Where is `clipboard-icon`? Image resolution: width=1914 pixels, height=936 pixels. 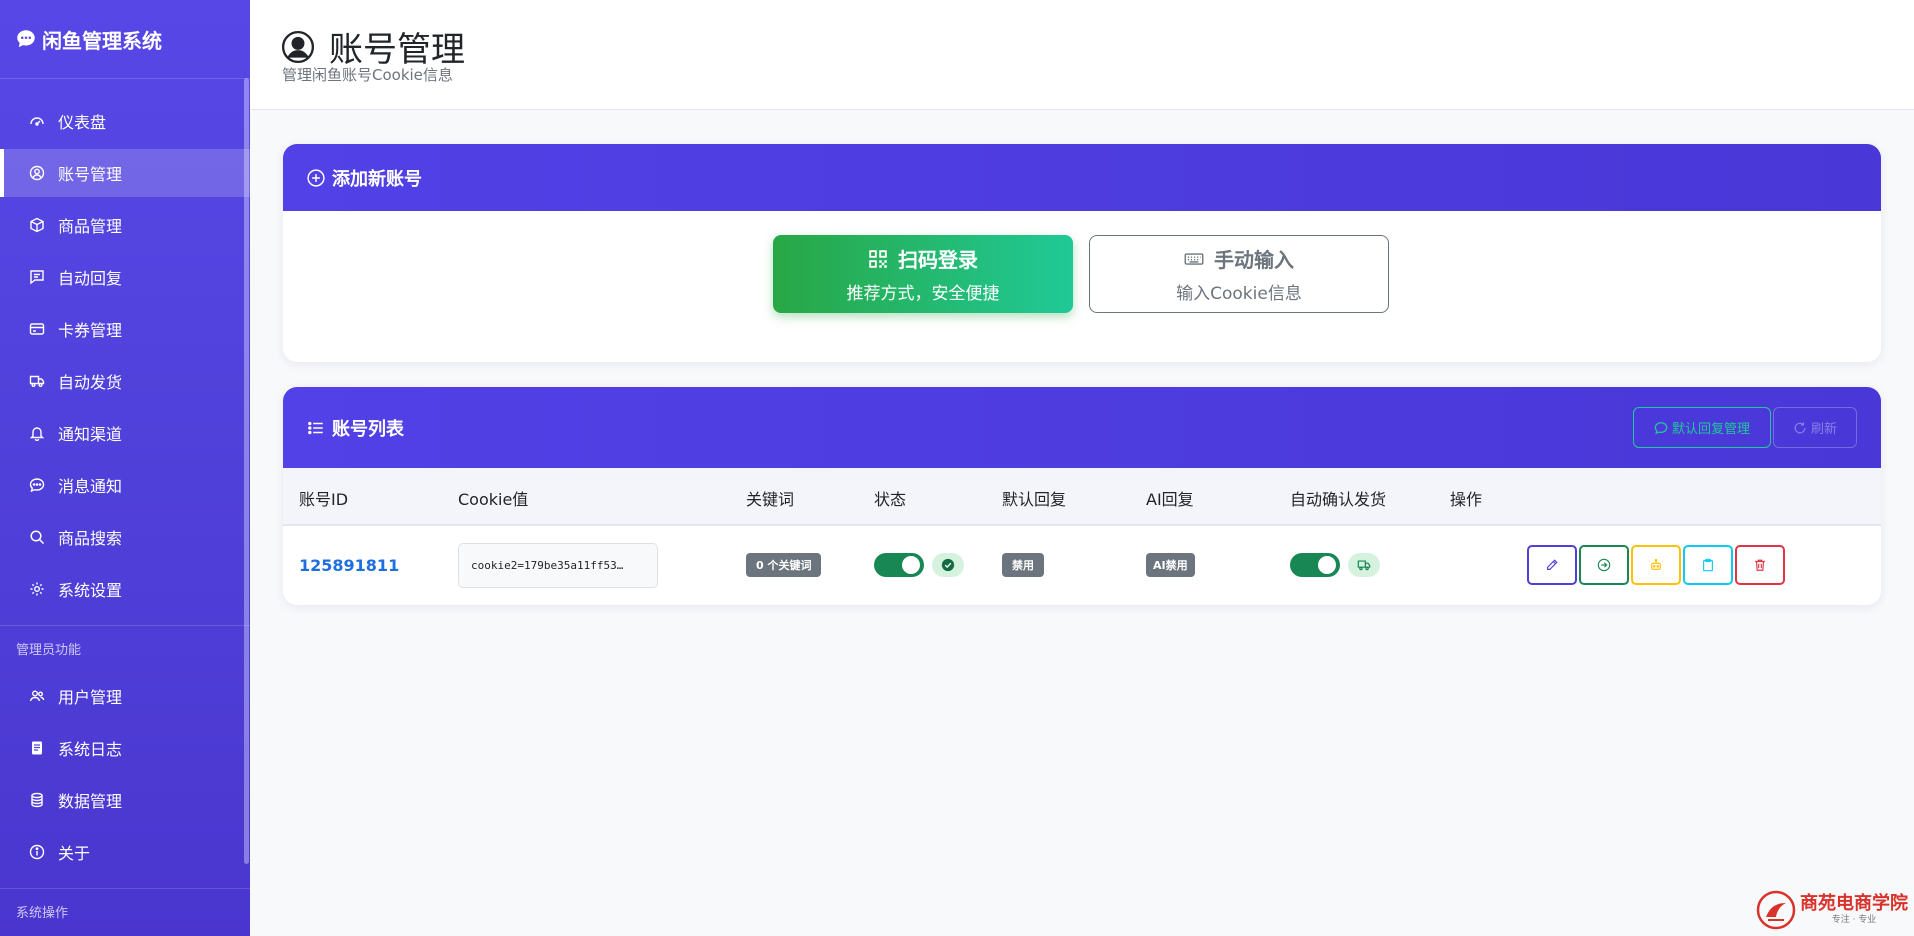
clipboard-icon is located at coordinates (1708, 565).